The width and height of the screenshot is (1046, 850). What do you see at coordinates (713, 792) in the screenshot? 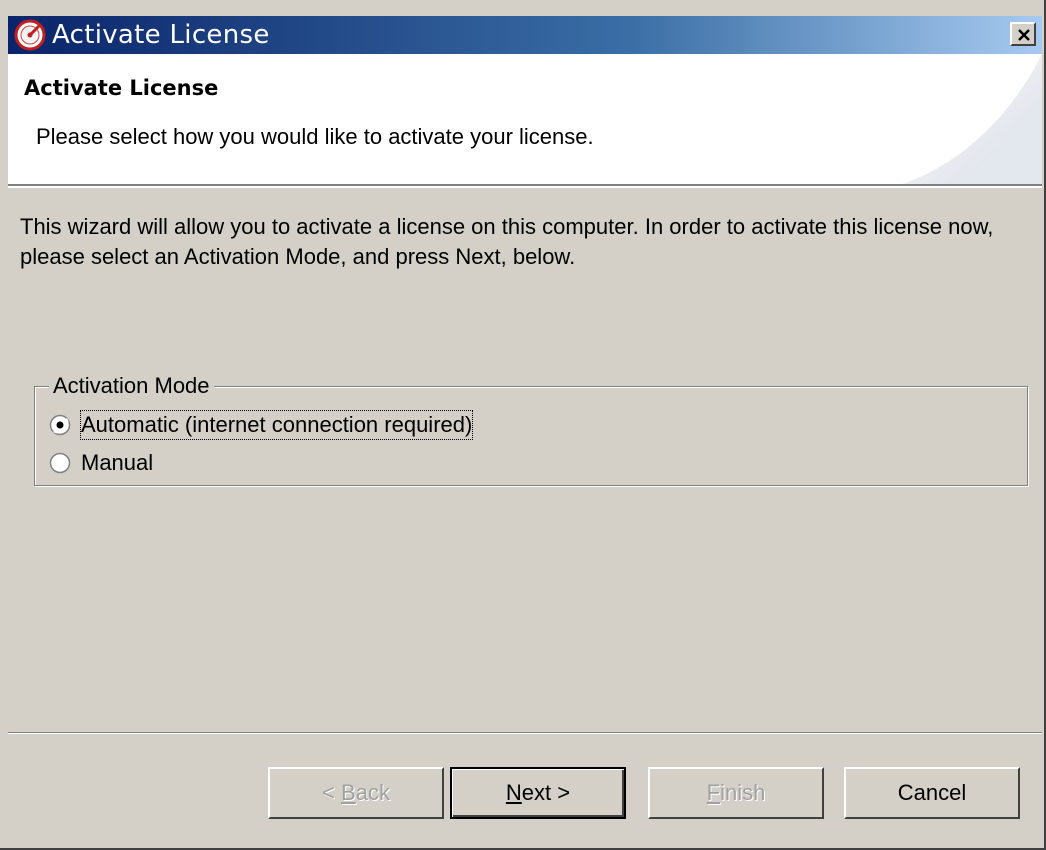
I see `finish-button-accel: F` at bounding box center [713, 792].